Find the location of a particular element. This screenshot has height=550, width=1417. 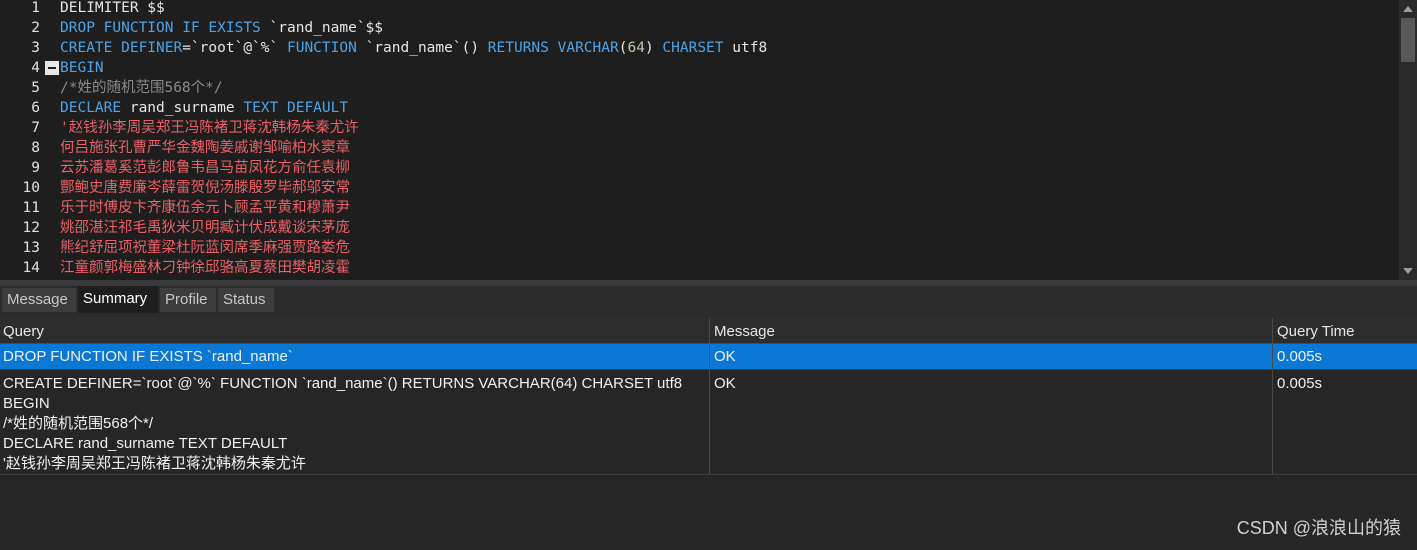

line-number: 10 is located at coordinates (31, 188).